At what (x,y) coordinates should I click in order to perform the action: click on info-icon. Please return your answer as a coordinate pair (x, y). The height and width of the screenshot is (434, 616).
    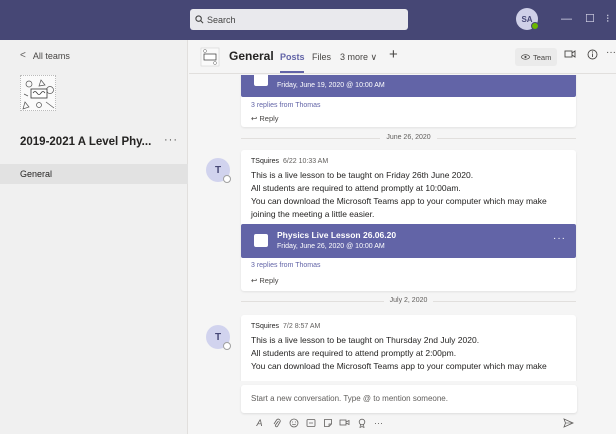
    Looking at the image, I should click on (592, 56).